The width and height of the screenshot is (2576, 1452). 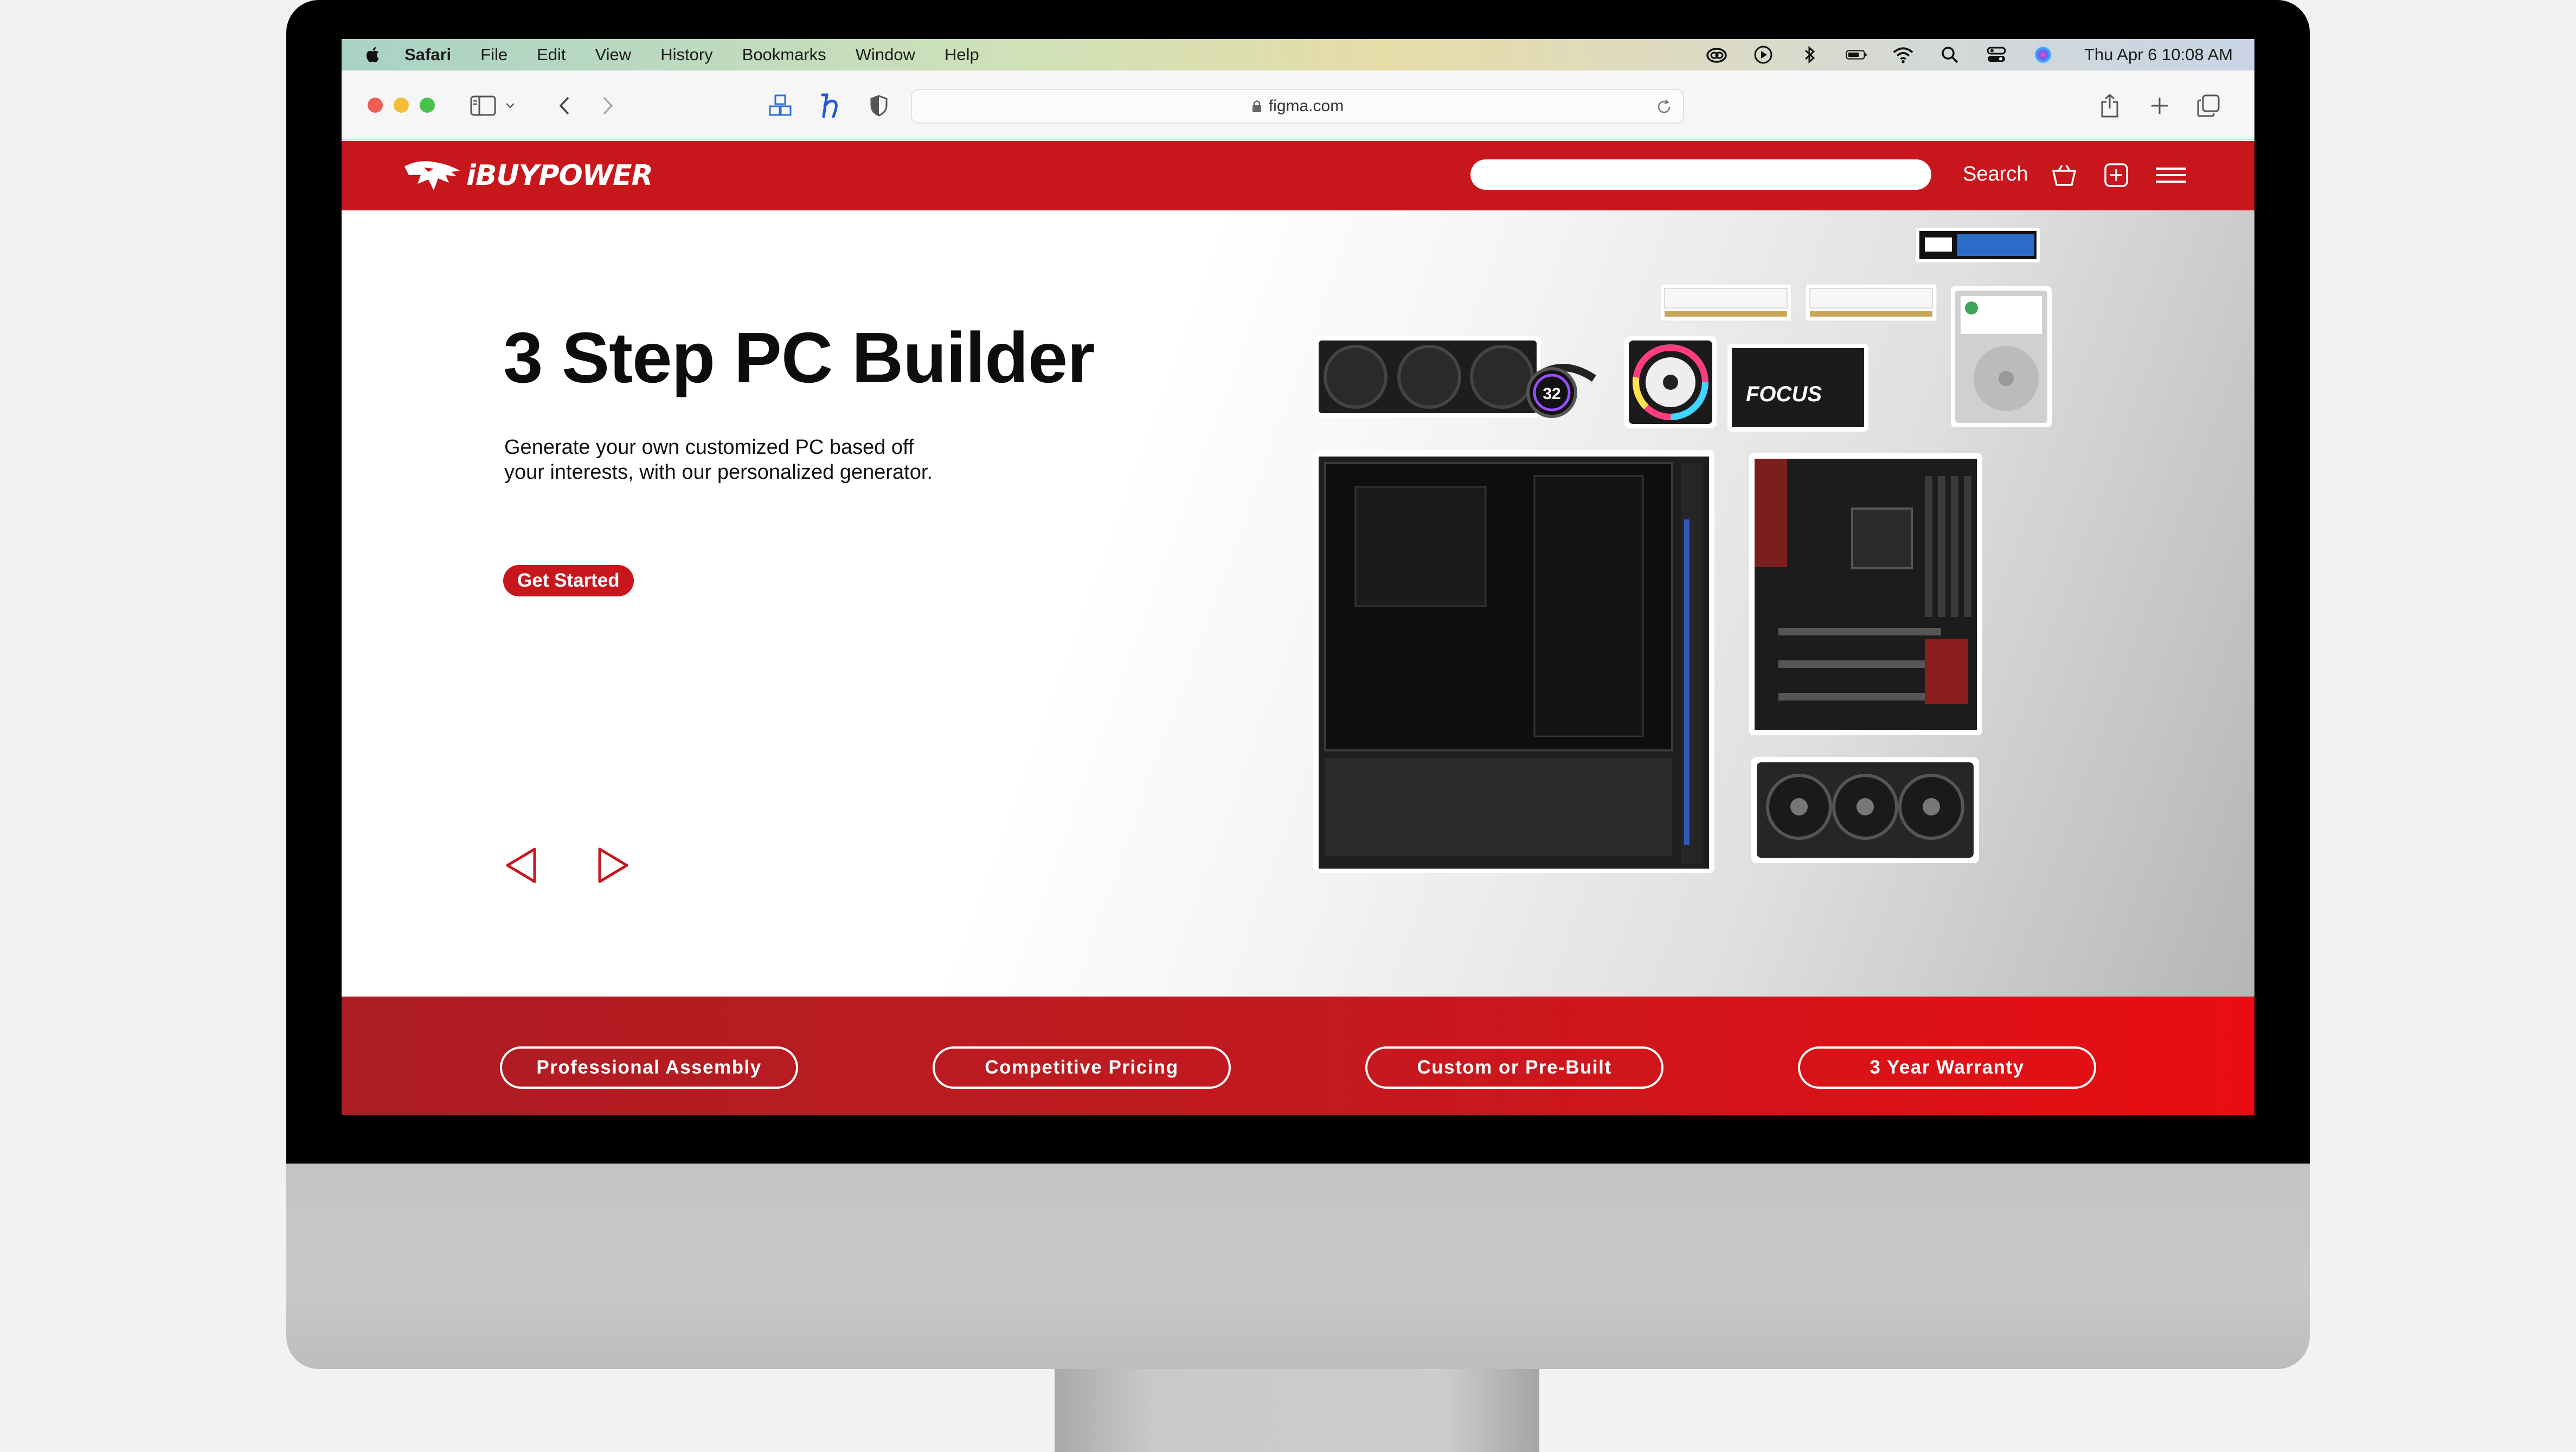 What do you see at coordinates (2159, 105) in the screenshot?
I see `new-tab-icon` at bounding box center [2159, 105].